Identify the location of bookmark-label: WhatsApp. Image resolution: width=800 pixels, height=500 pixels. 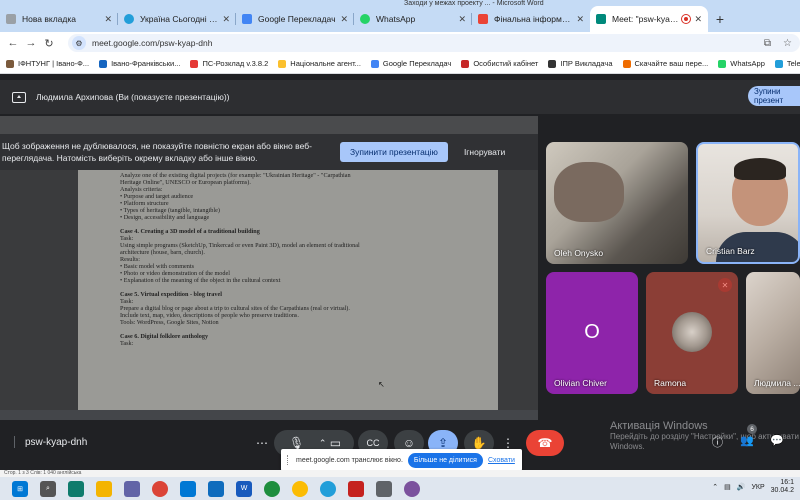
(747, 63).